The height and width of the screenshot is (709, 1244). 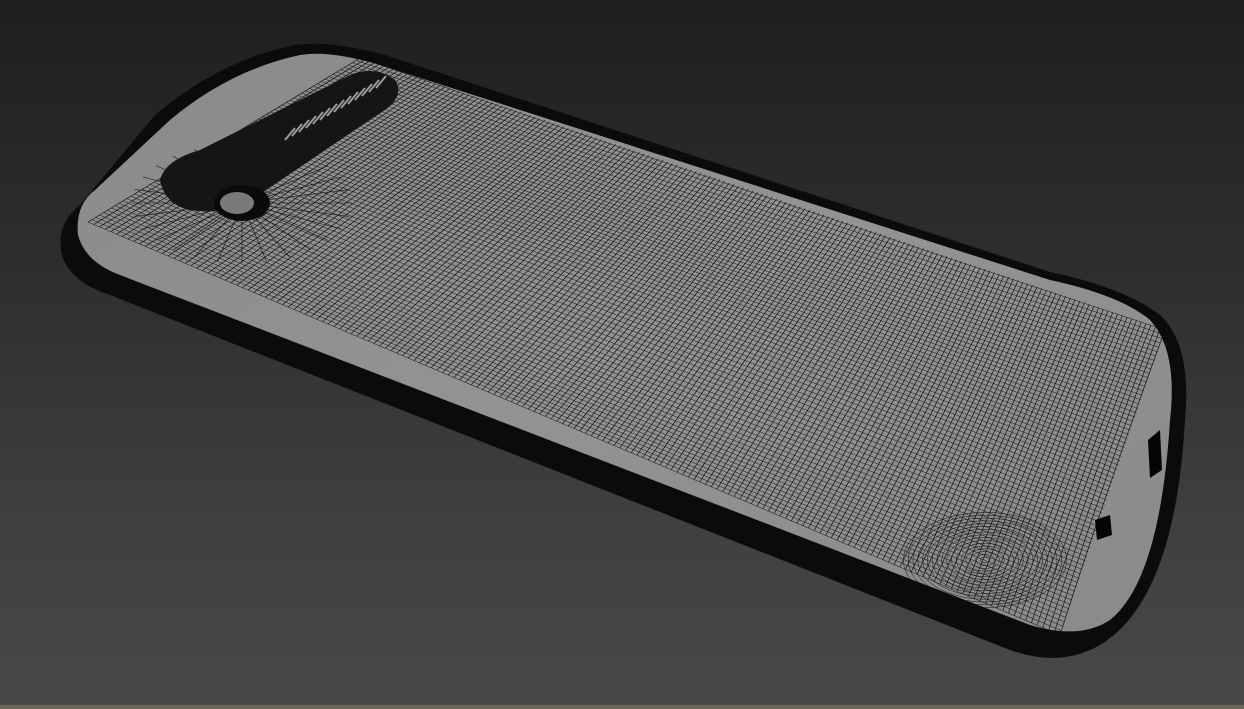 I want to click on viewport-status-strip, so click(x=622, y=707).